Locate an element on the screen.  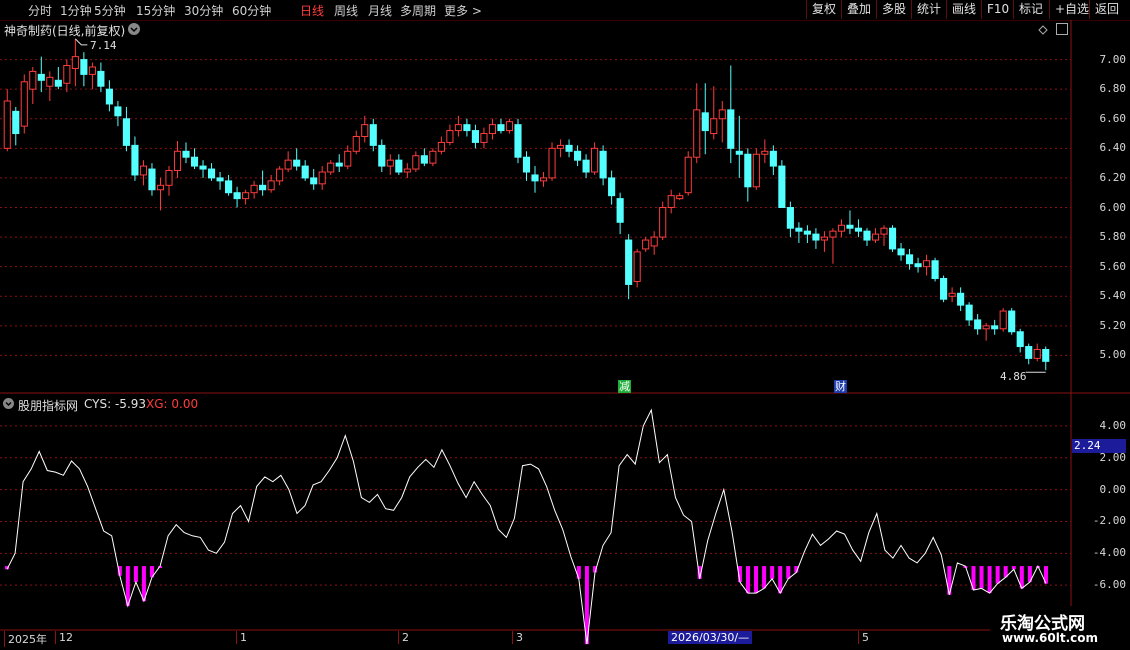
x-axis-label: 12 is located at coordinates (64, 637).